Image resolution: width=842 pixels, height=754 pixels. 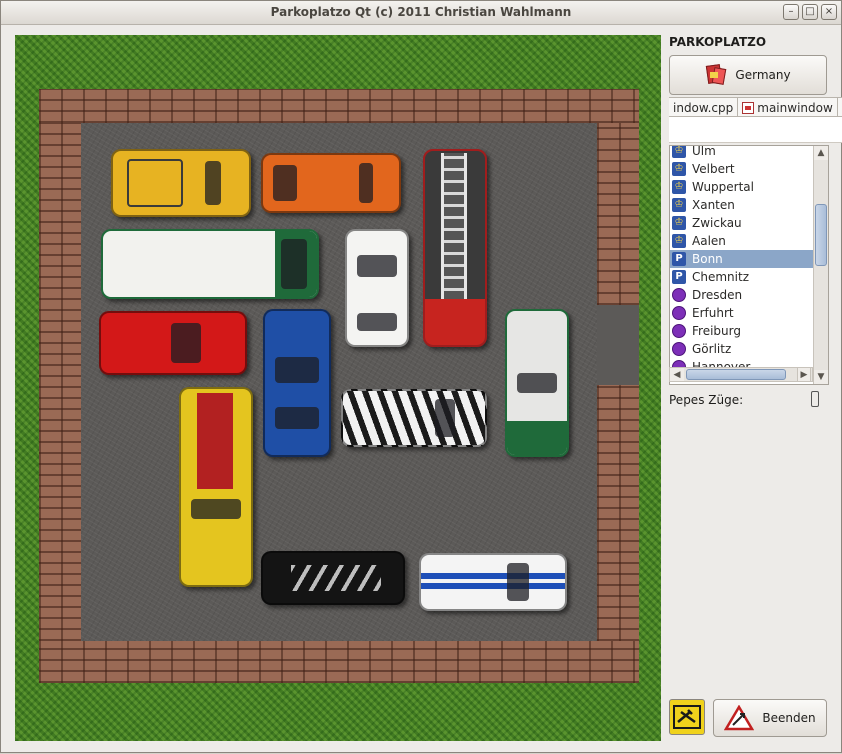 What do you see at coordinates (706, 400) in the screenshot?
I see `moves-label: Pepes Züge:` at bounding box center [706, 400].